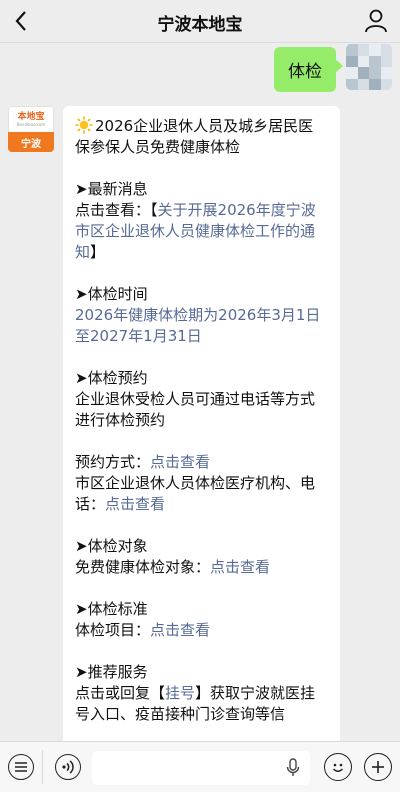  What do you see at coordinates (113, 630) in the screenshot?
I see `standard-label: 体检项目：` at bounding box center [113, 630].